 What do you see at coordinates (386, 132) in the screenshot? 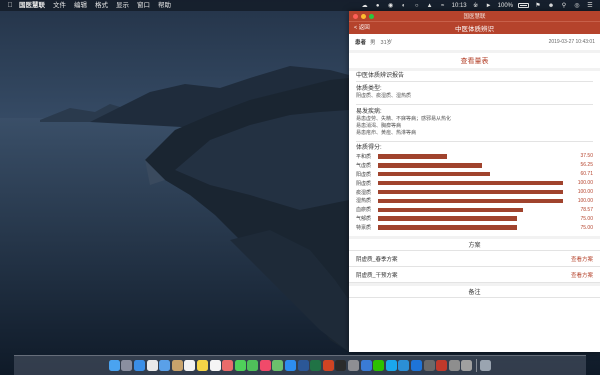
I see `disease-line: 易患疮疖、黄疸、热淋等病` at bounding box center [386, 132].